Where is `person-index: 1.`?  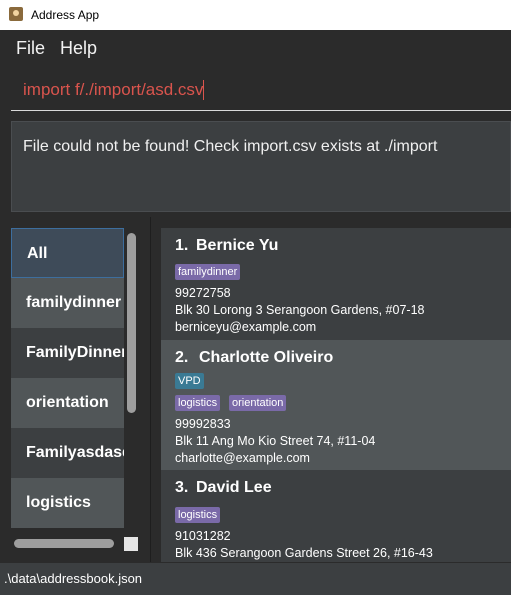
person-index: 1. is located at coordinates (182, 245).